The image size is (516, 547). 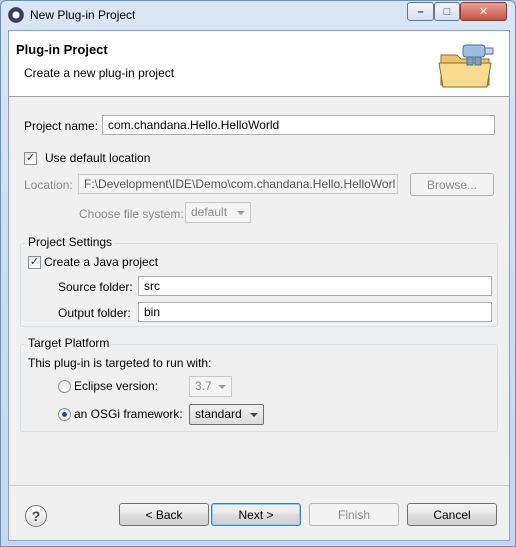 I want to click on wizard-page-description: Create a new plug-in project, so click(x=99, y=73).